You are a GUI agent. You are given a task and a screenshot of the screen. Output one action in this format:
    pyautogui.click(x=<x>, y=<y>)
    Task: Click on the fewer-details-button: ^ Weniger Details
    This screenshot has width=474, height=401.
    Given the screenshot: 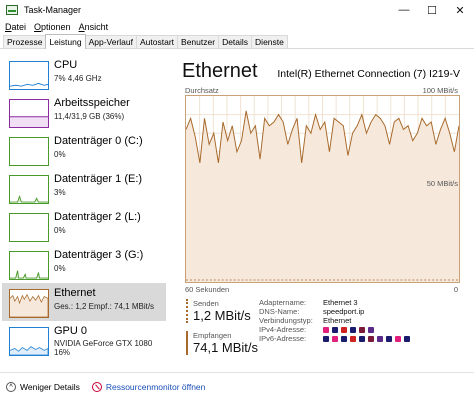 What is the action you would take?
    pyautogui.click(x=43, y=387)
    